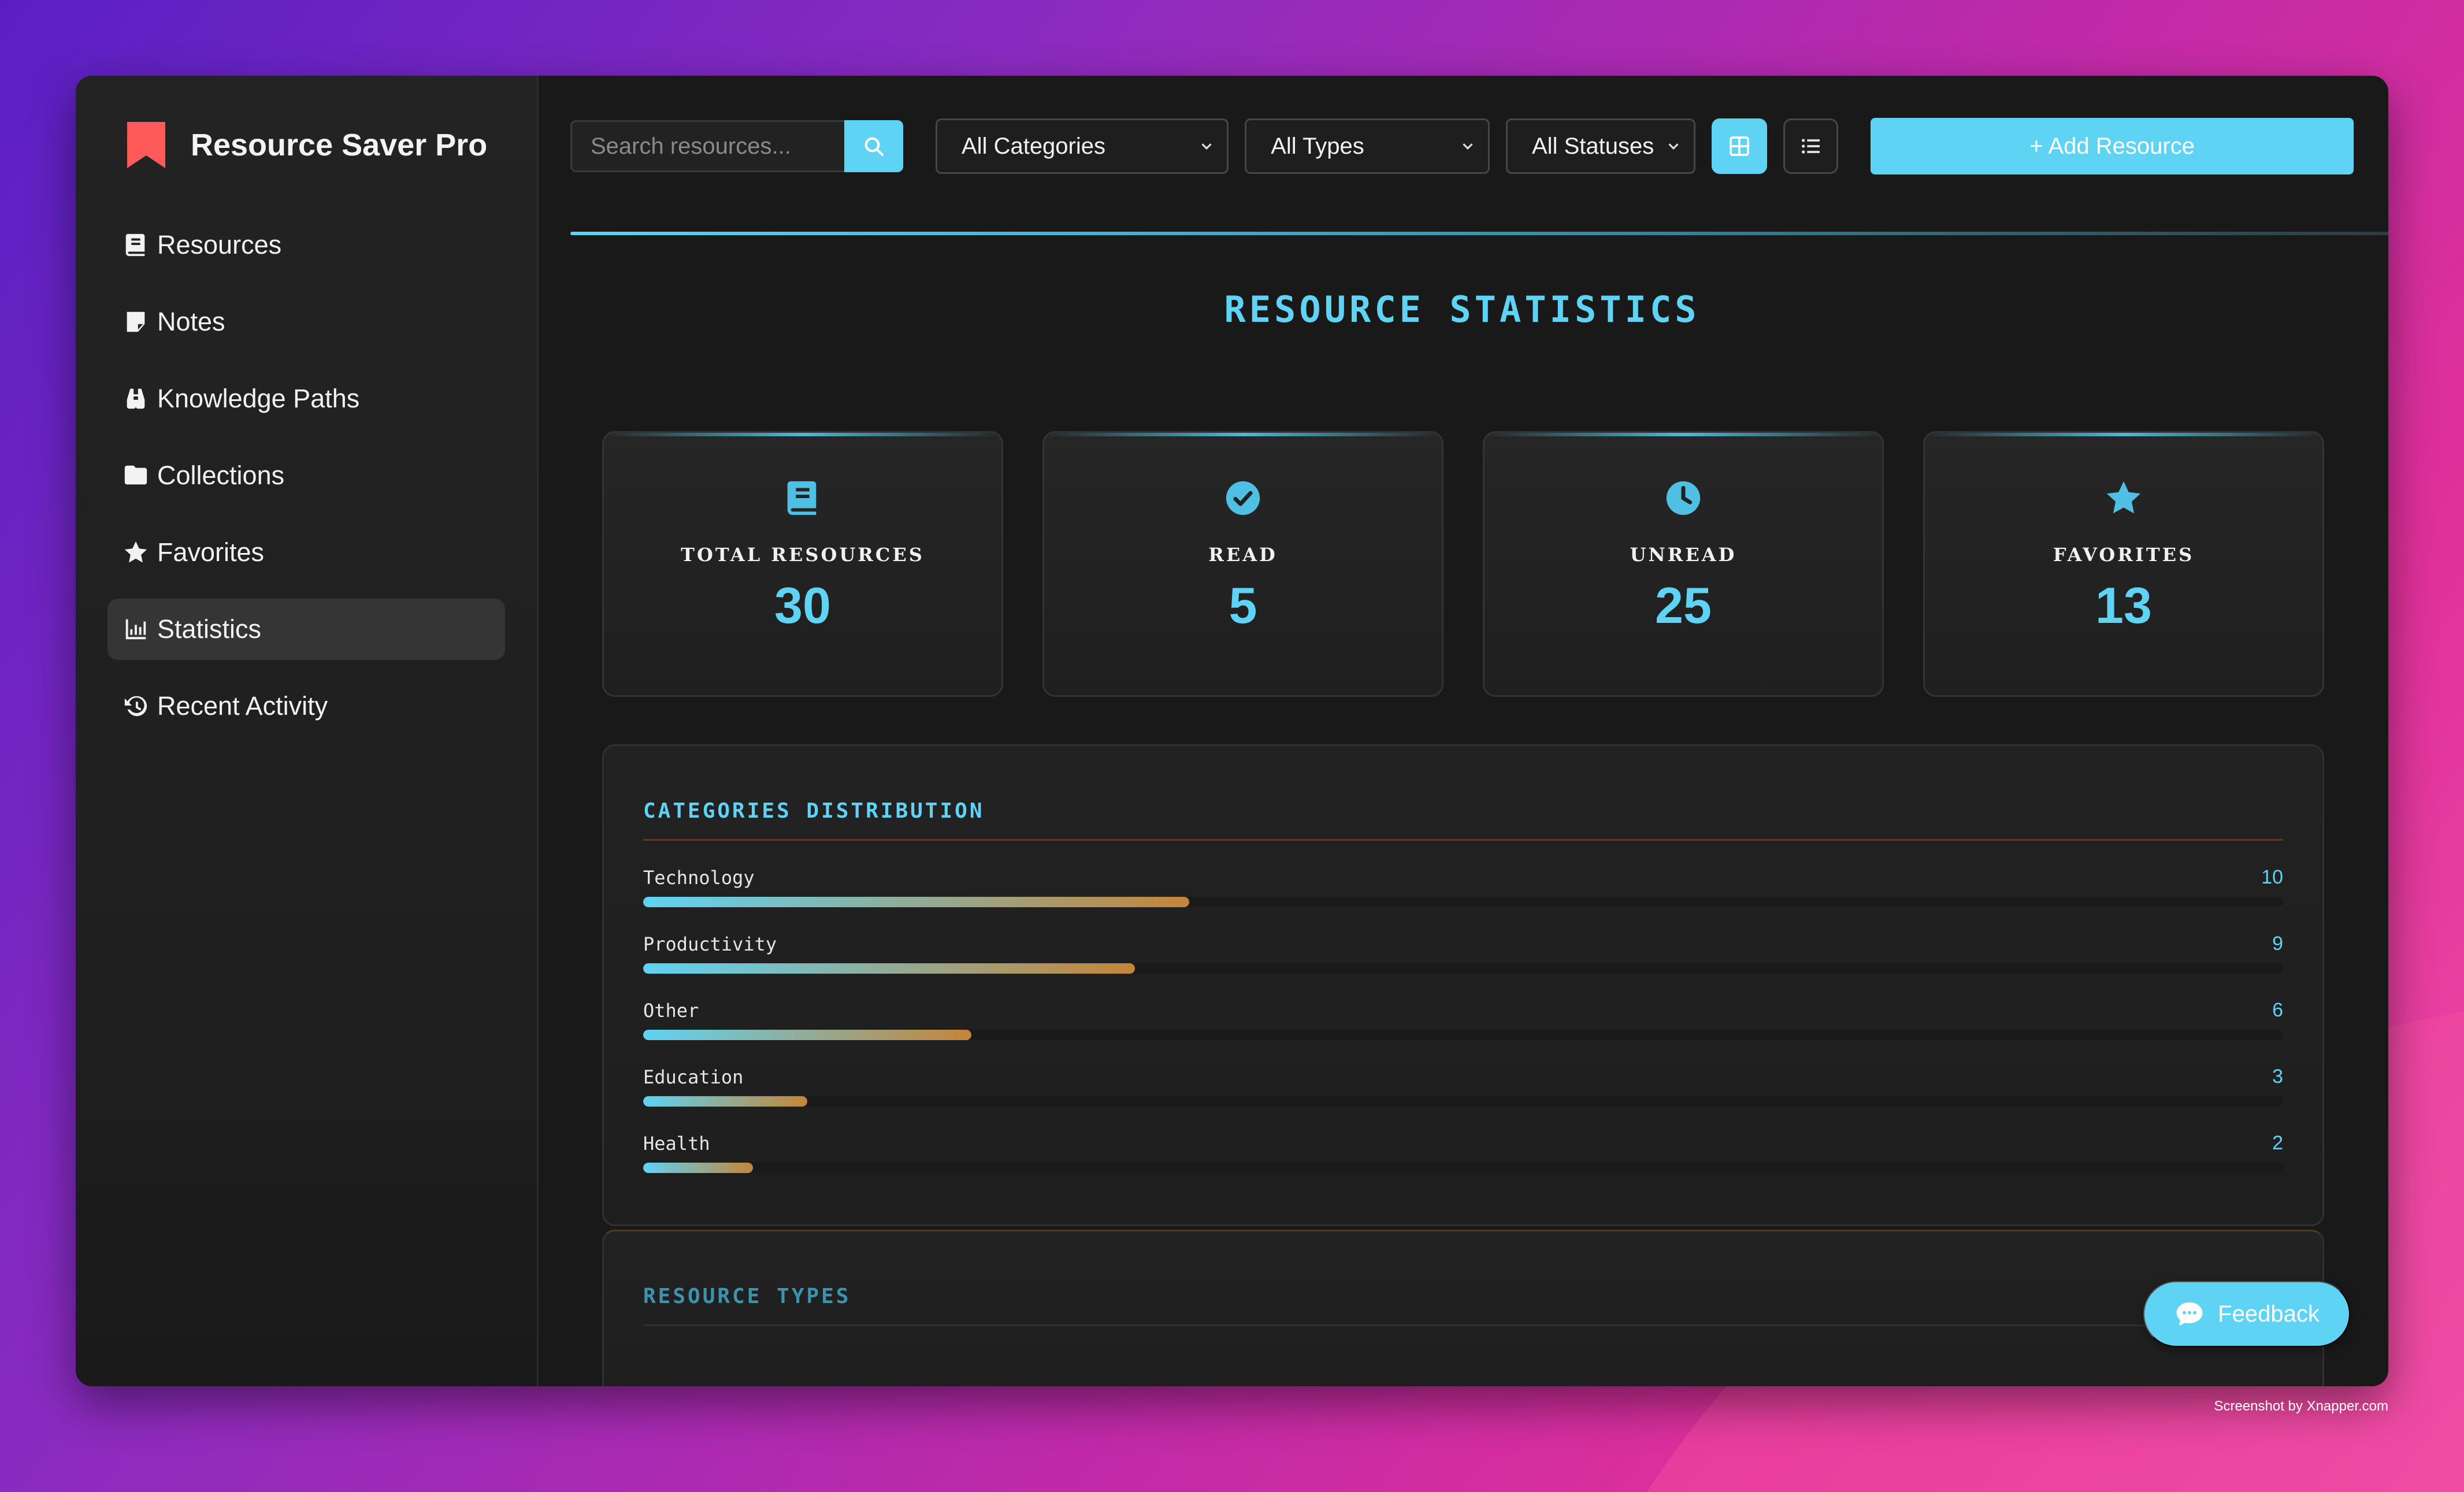  I want to click on resource-types-title: RESOURCE TYPES, so click(1463, 1305).